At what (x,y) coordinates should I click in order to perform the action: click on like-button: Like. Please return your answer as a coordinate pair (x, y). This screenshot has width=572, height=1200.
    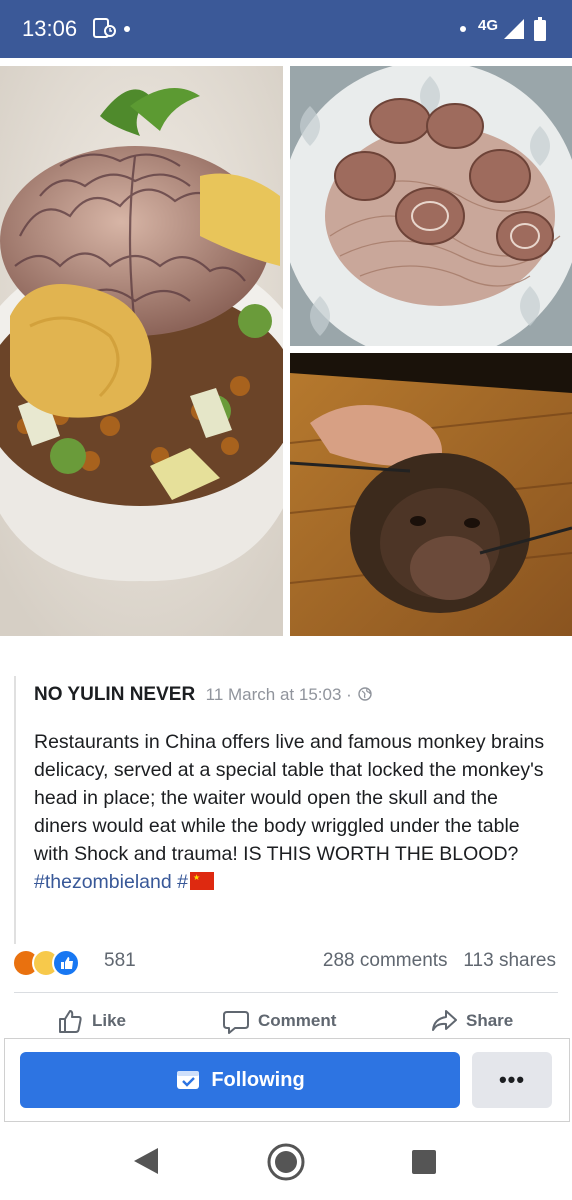
    Looking at the image, I should click on (91, 1021).